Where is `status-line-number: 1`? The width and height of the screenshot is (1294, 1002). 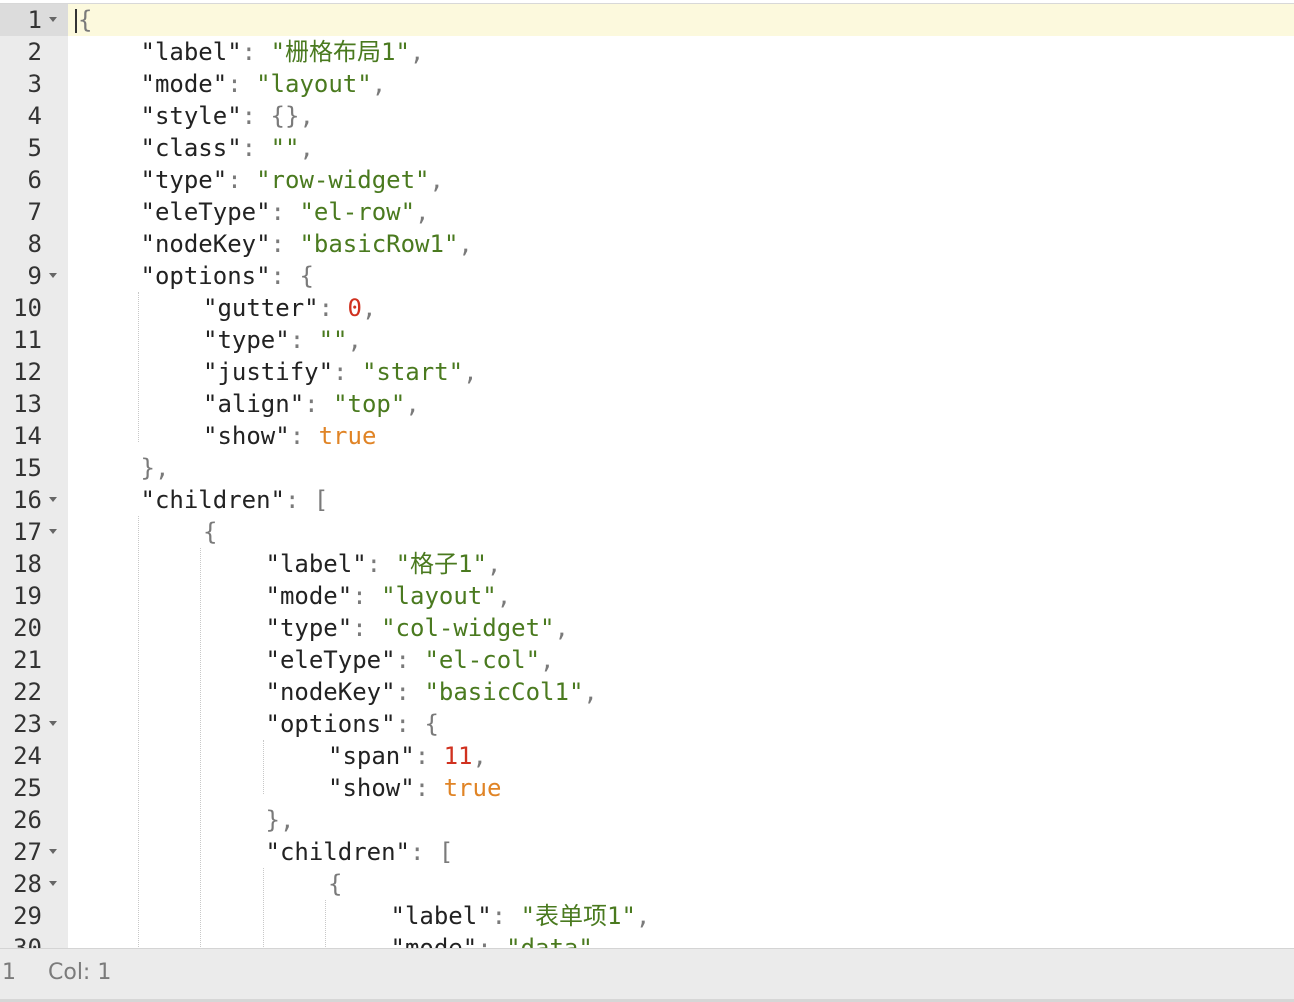
status-line-number: 1 is located at coordinates (9, 972).